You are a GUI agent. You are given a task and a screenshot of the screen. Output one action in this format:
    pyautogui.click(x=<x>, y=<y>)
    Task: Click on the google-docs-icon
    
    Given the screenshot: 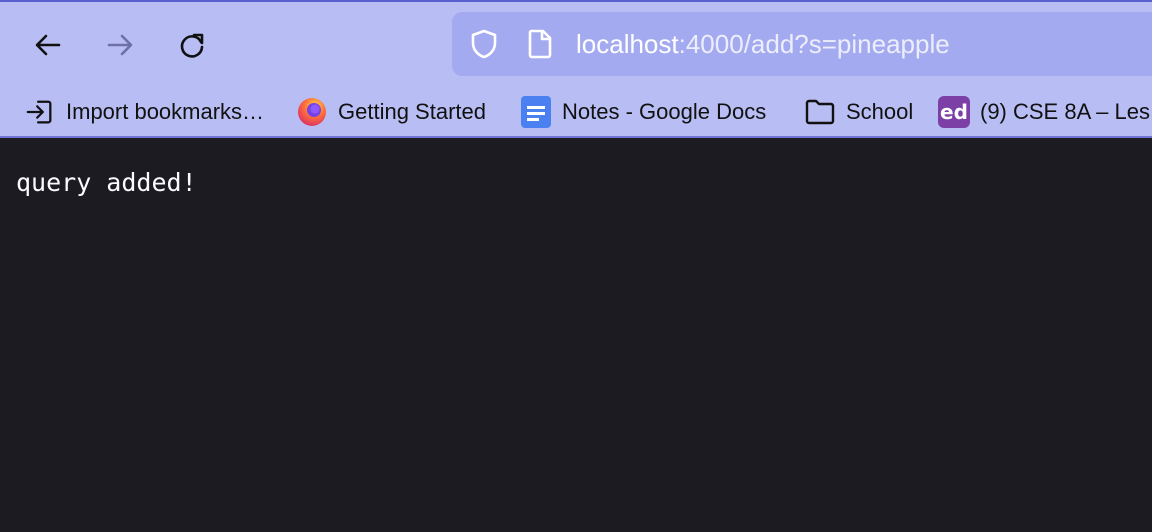 What is the action you would take?
    pyautogui.click(x=536, y=112)
    